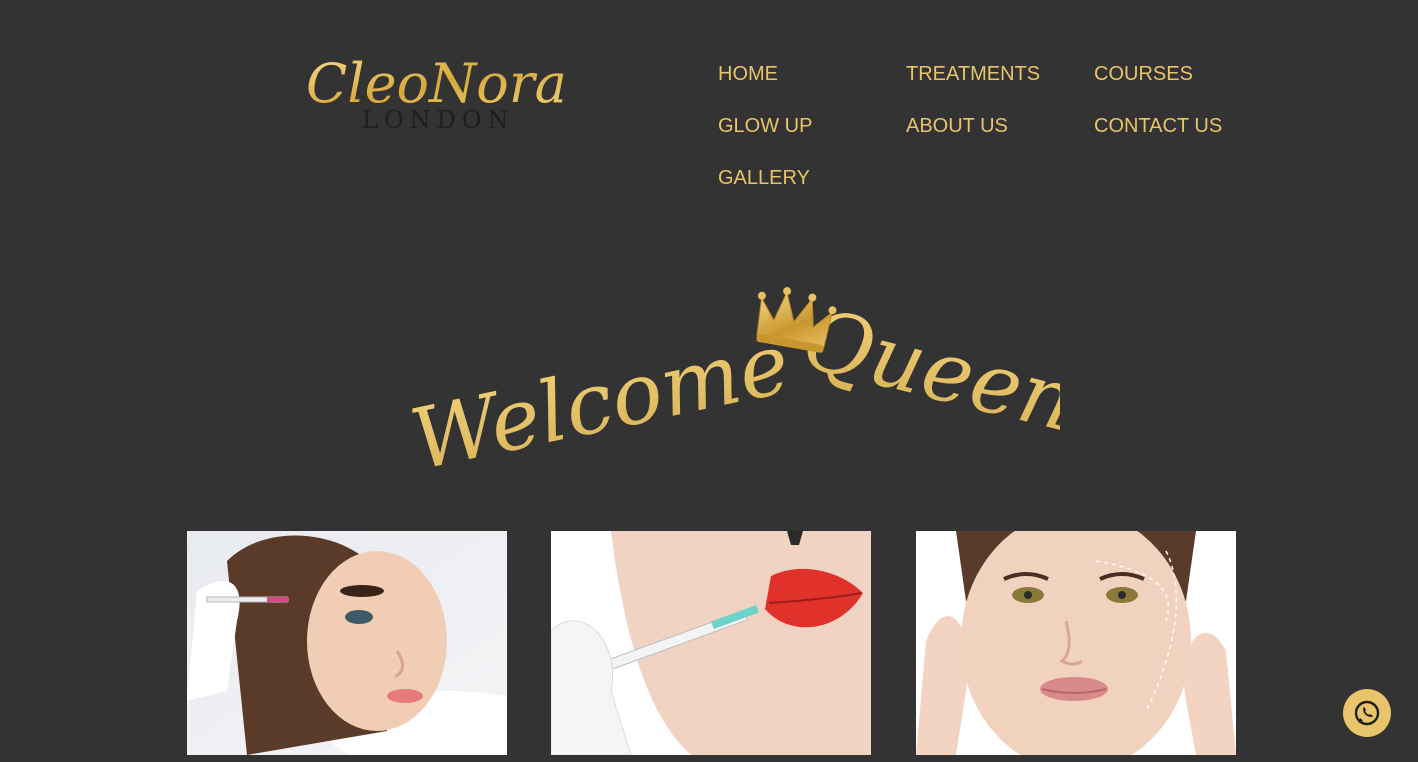 The width and height of the screenshot is (1418, 762). I want to click on face-contour-photo, so click(1076, 643).